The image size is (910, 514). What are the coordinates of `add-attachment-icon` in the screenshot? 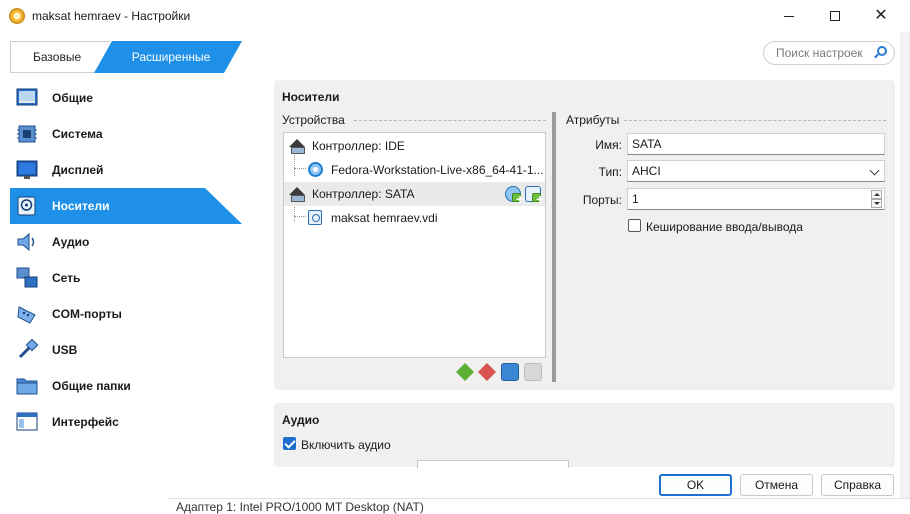 It's located at (510, 372).